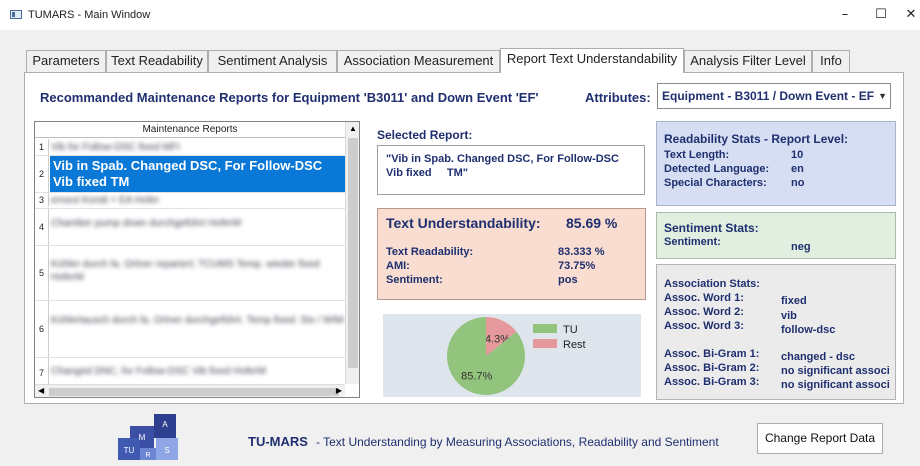 This screenshot has height=466, width=920. I want to click on special-characters-label: Special Characters:, so click(715, 183).